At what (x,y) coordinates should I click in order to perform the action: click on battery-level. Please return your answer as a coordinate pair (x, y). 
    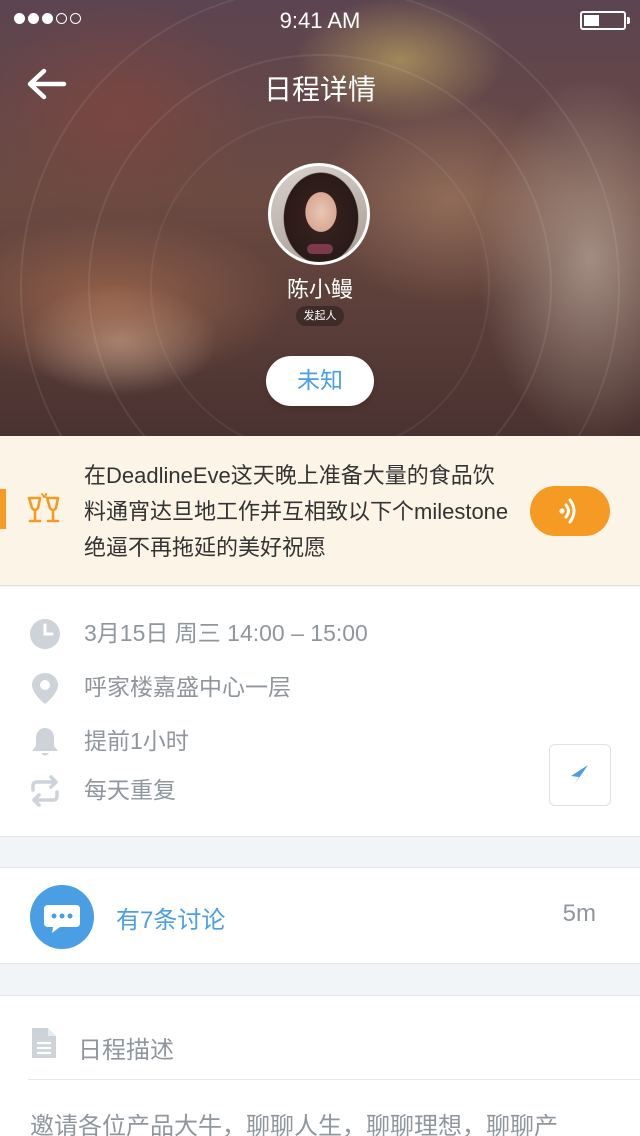
    Looking at the image, I should click on (591, 20).